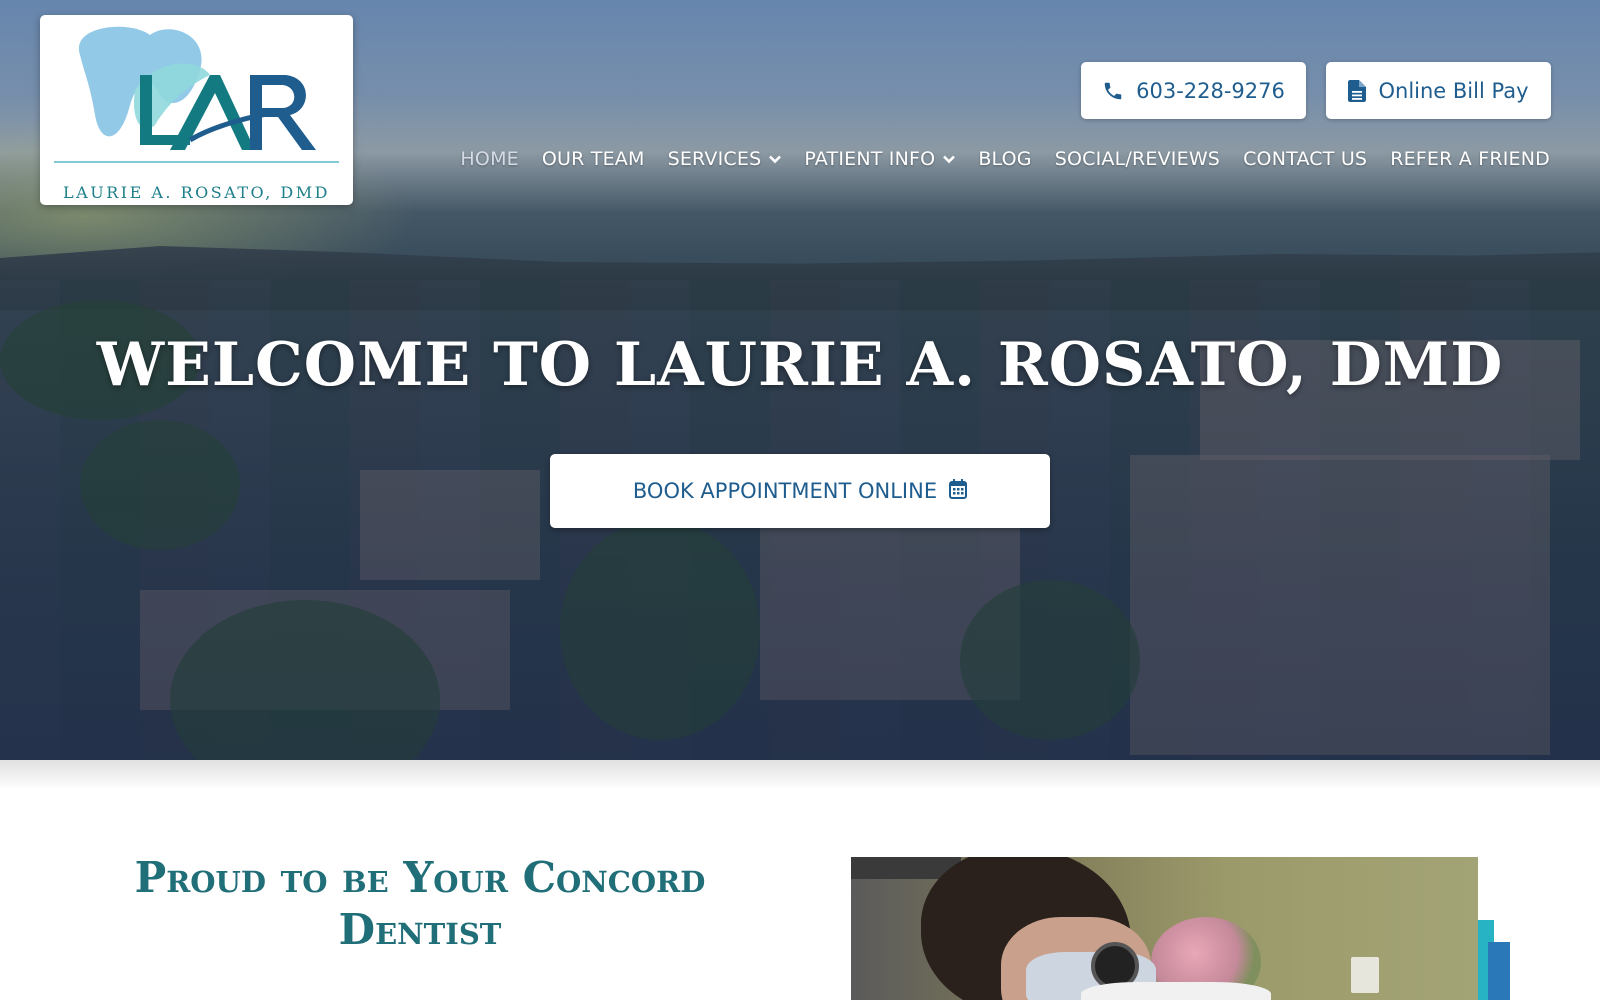  I want to click on phone-number: 603-228-9276, so click(1210, 90).